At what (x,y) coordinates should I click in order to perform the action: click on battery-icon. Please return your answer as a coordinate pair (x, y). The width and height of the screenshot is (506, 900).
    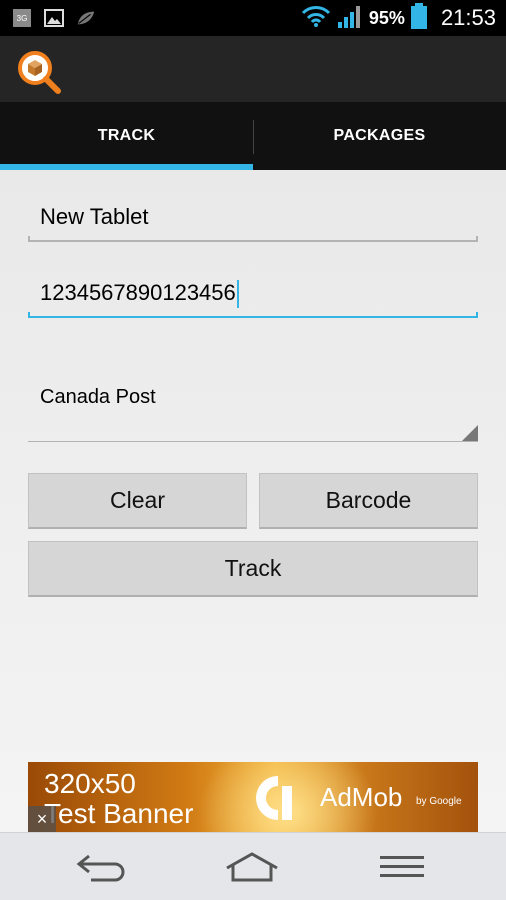
    Looking at the image, I should click on (418, 18).